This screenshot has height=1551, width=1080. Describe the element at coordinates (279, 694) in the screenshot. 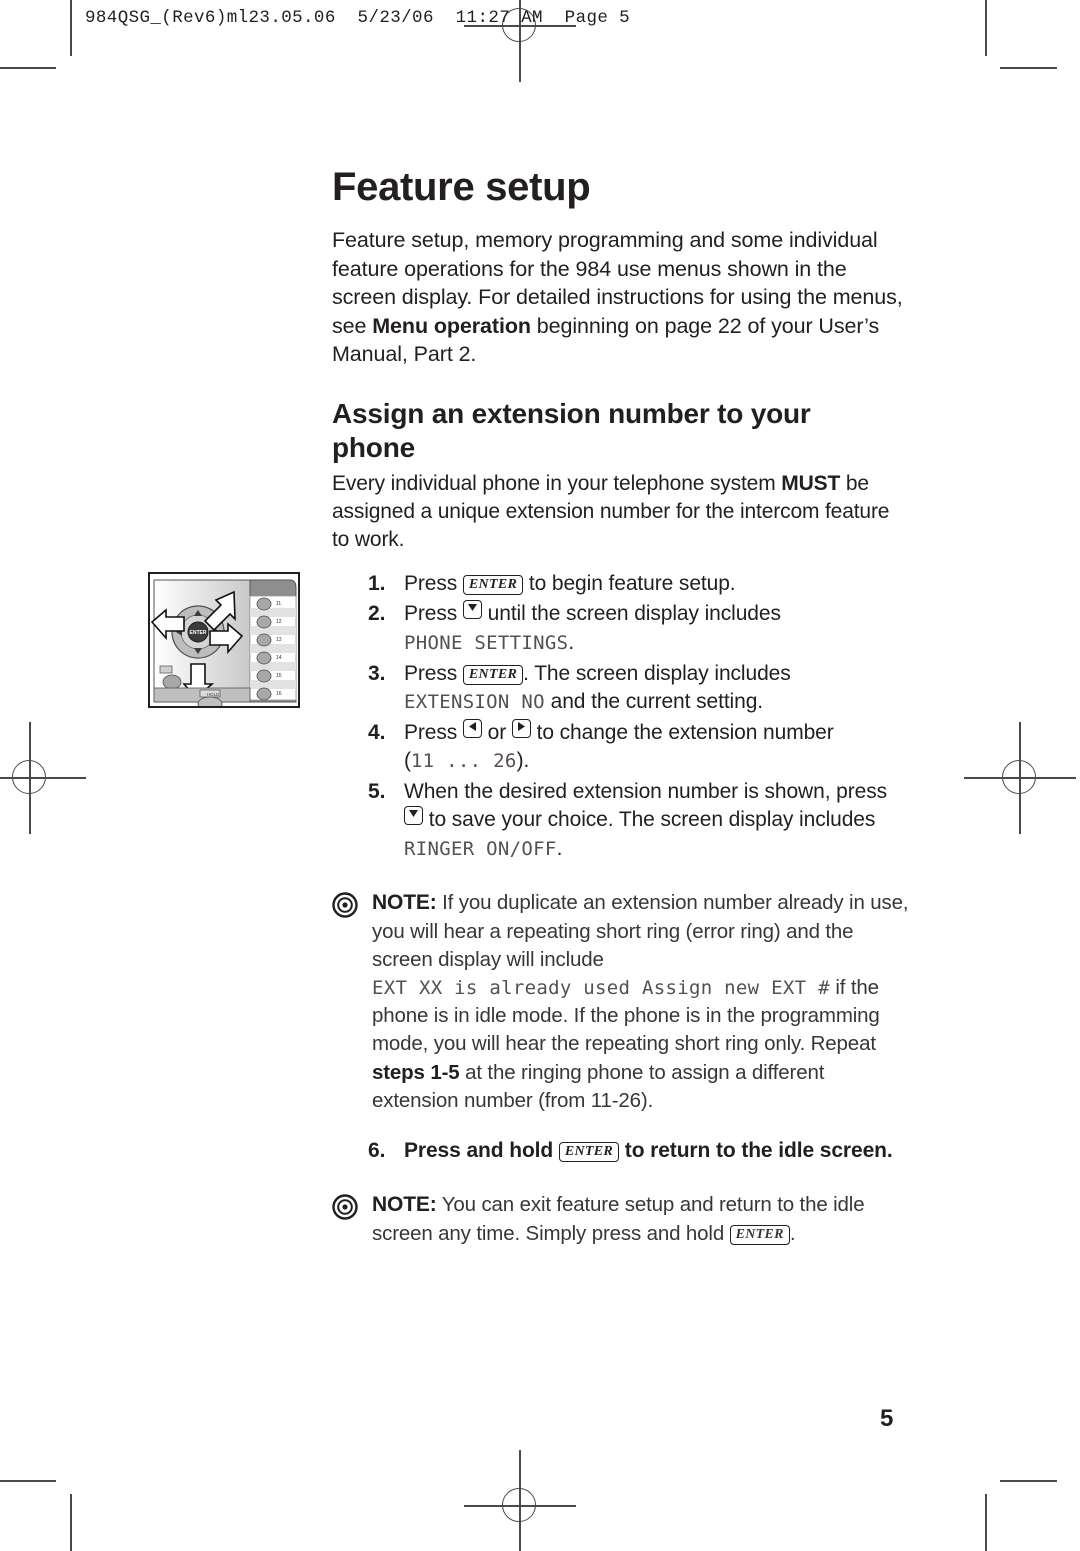

I see `svg-text: 16` at that location.